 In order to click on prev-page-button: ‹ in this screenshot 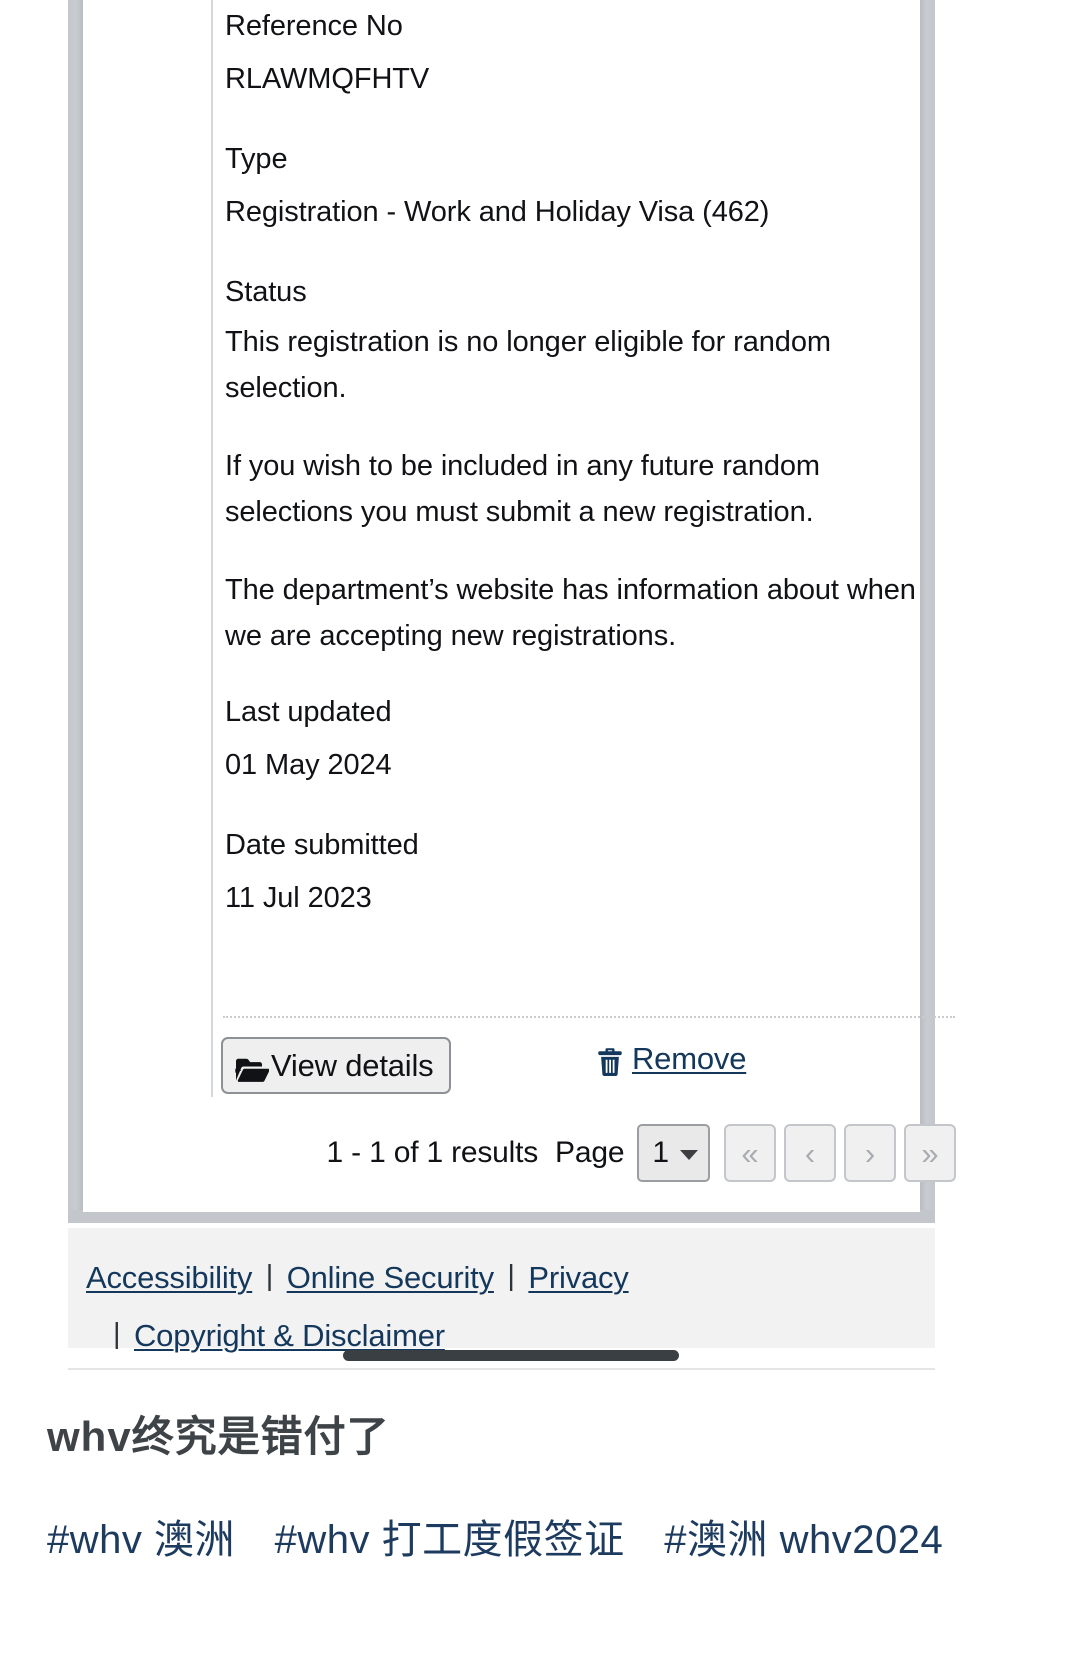, I will do `click(810, 1153)`.